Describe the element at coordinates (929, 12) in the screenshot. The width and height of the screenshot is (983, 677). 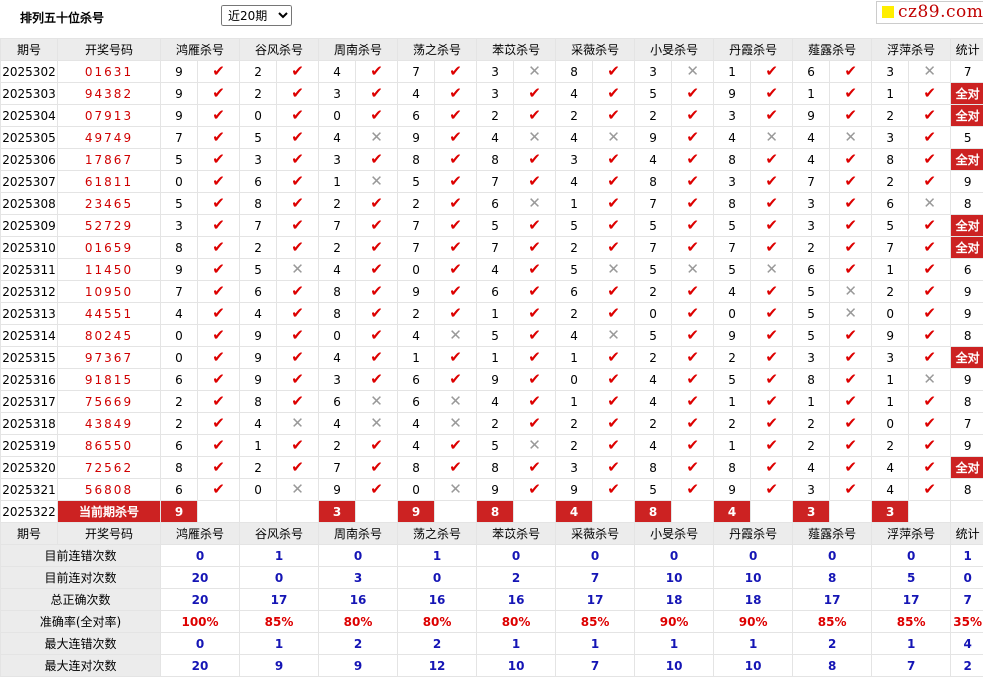
I see `site-logo: cz89.com` at that location.